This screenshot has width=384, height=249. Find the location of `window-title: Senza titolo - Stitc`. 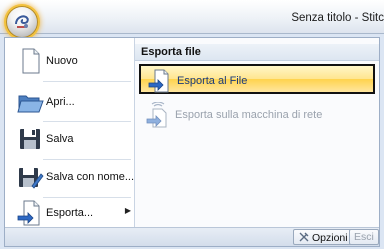

window-title: Senza titolo - Stitc is located at coordinates (337, 18).